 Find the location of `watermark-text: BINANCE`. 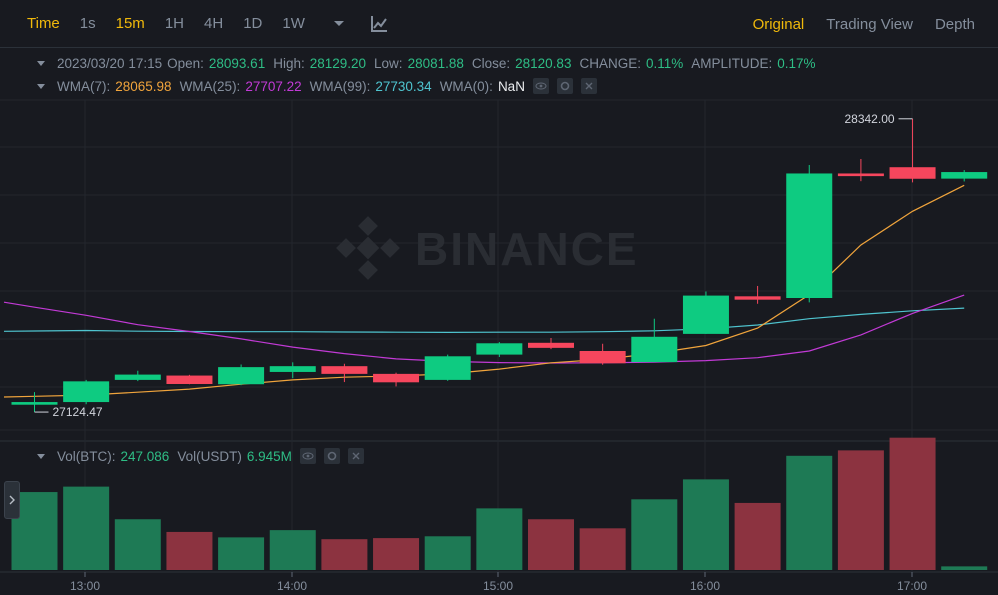

watermark-text: BINANCE is located at coordinates (527, 249).